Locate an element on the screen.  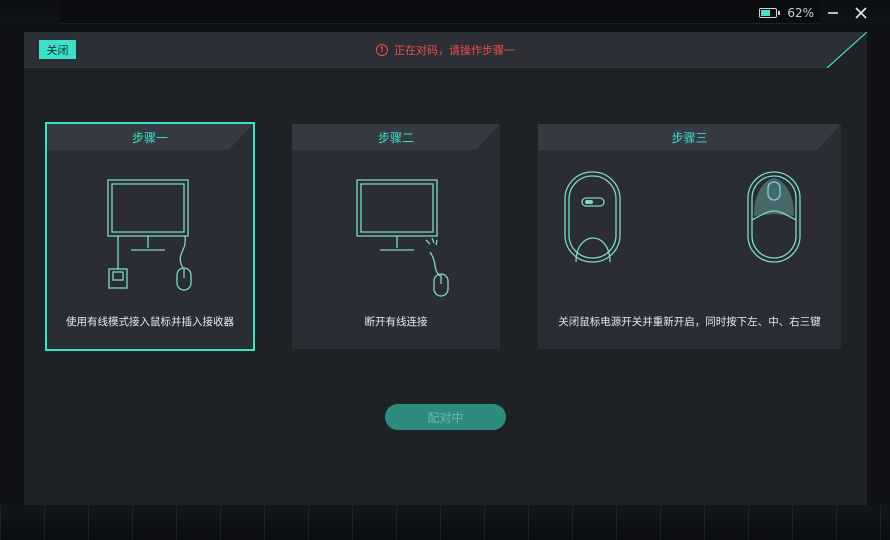
step-card-header: 步骤三 is located at coordinates (689, 137).